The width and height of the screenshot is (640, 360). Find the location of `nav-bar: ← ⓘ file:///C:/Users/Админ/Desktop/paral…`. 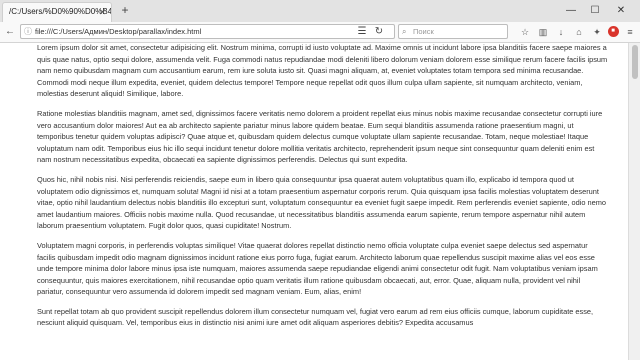

nav-bar: ← ⓘ file:///C:/Users/Админ/Desktop/paral… is located at coordinates (320, 32).